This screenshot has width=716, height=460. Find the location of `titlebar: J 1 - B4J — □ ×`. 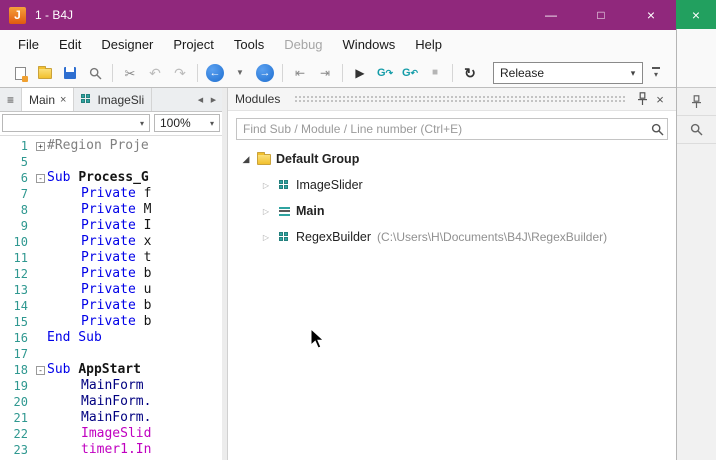

titlebar: J 1 - B4J — □ × is located at coordinates (338, 15).